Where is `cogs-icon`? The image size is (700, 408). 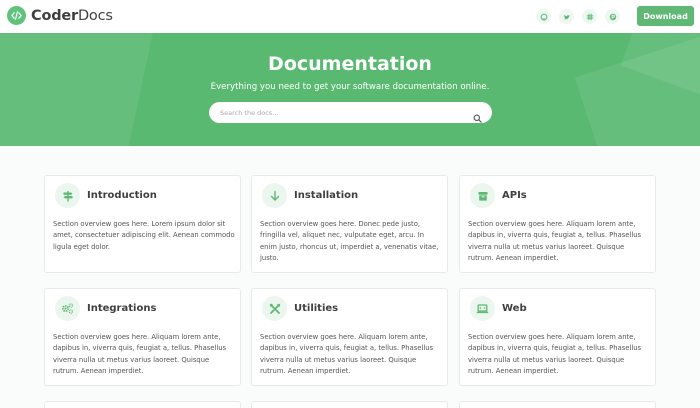
cogs-icon is located at coordinates (67, 308).